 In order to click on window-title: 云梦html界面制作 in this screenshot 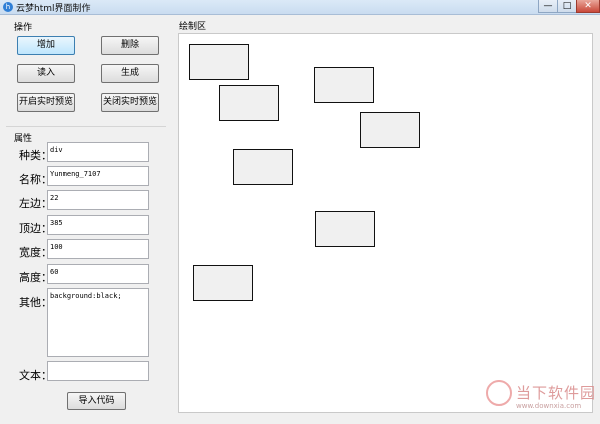, I will do `click(53, 9)`.